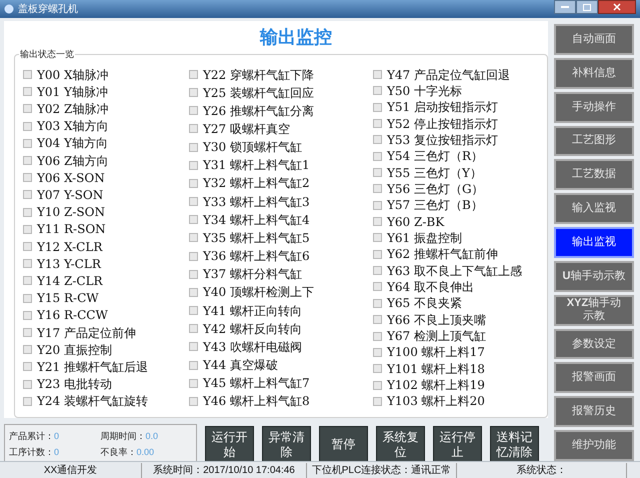  Describe the element at coordinates (594, 242) in the screenshot. I see `nav-button: 输出监视` at that location.